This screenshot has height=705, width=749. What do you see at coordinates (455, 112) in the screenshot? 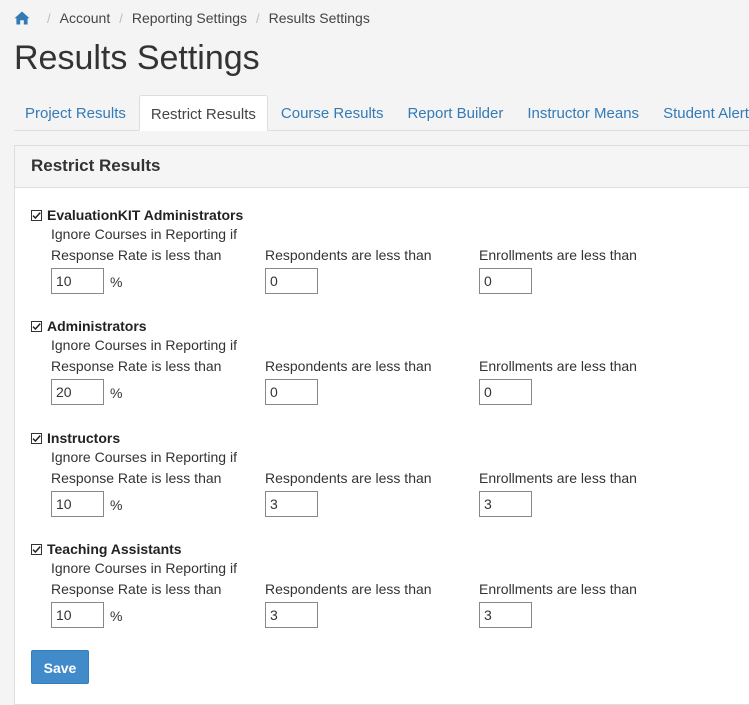
I see `tab-report-builder: Report Builder` at bounding box center [455, 112].